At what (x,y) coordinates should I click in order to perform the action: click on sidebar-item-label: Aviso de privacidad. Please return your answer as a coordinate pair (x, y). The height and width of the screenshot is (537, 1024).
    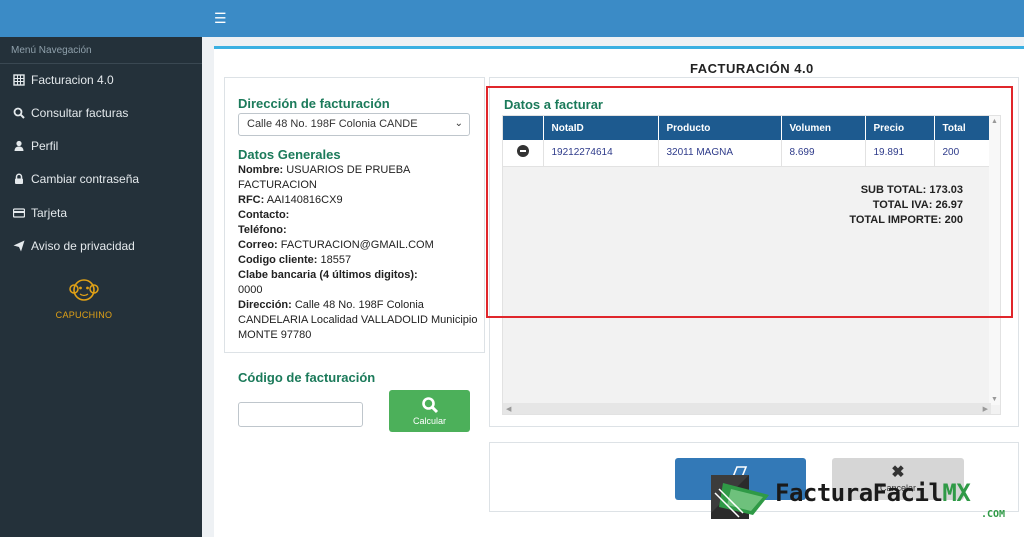
    Looking at the image, I should click on (83, 246).